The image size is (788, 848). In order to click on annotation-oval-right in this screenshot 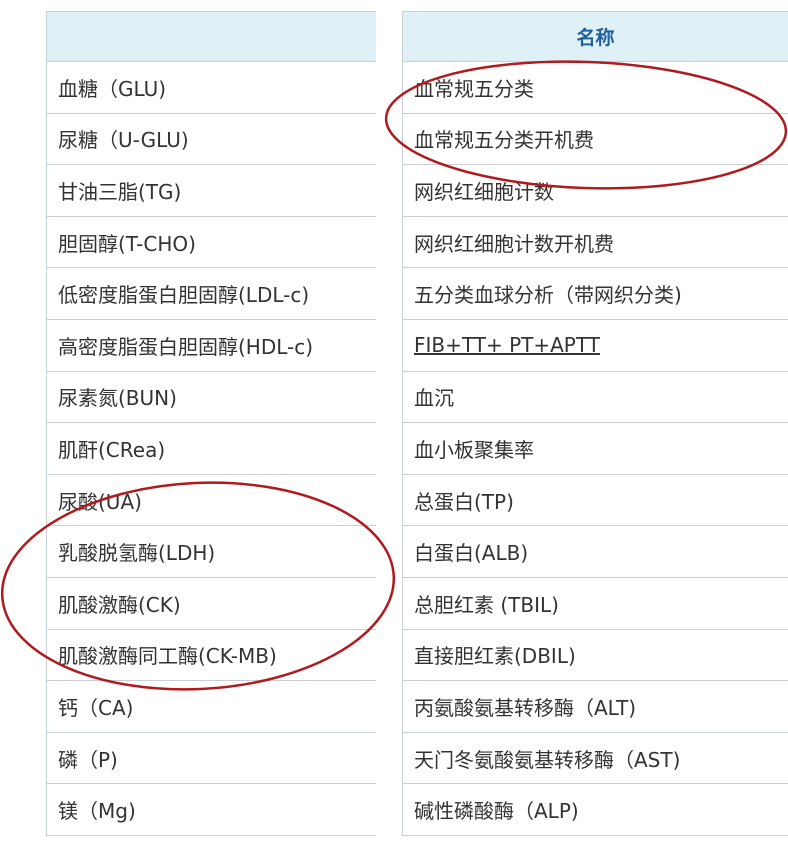, I will do `click(586, 125)`.